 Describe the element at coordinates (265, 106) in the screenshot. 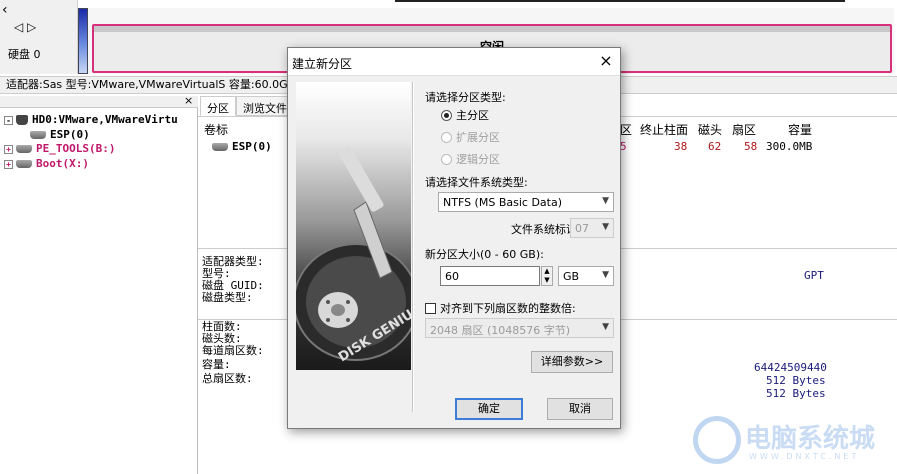

I see `tab-browse-files: 浏览文件` at that location.